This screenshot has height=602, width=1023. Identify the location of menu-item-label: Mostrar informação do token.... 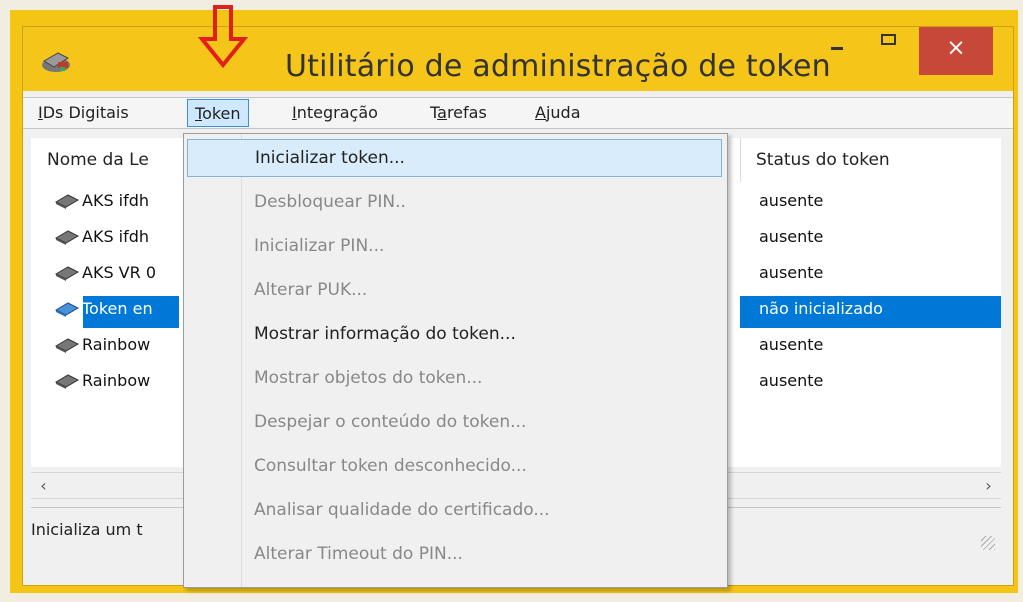
(385, 334).